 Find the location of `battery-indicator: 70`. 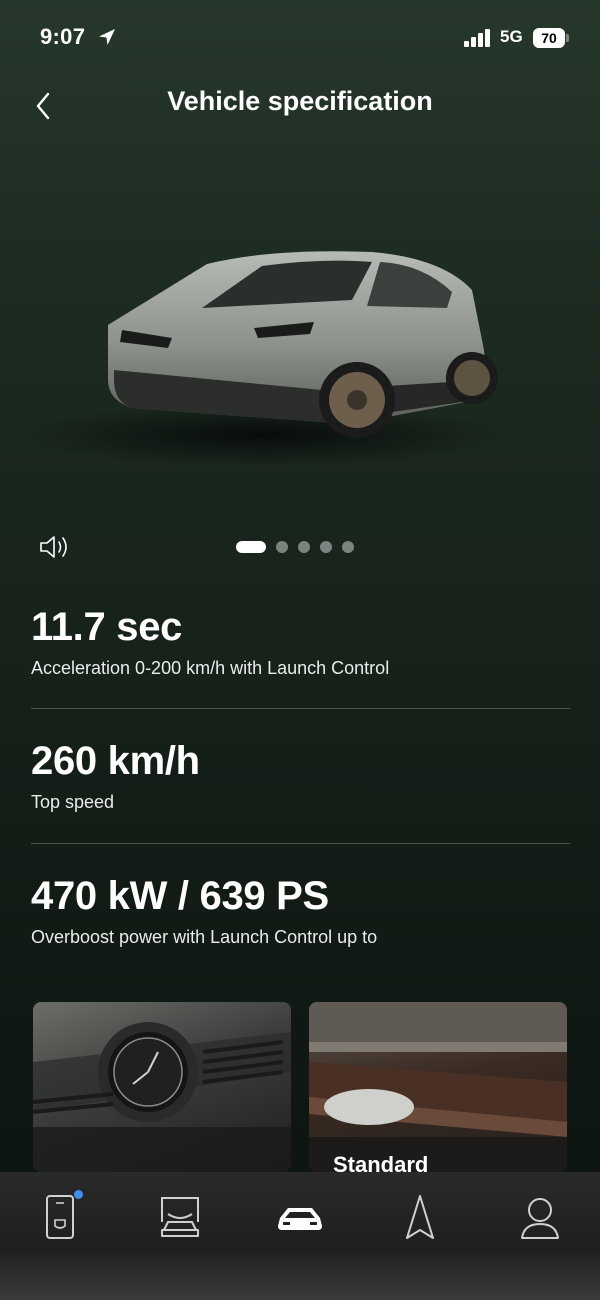

battery-indicator: 70 is located at coordinates (549, 38).